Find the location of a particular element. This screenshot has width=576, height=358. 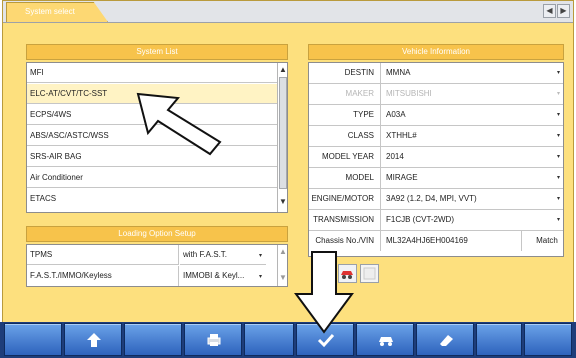

bottom-toolbar is located at coordinates (288, 340).